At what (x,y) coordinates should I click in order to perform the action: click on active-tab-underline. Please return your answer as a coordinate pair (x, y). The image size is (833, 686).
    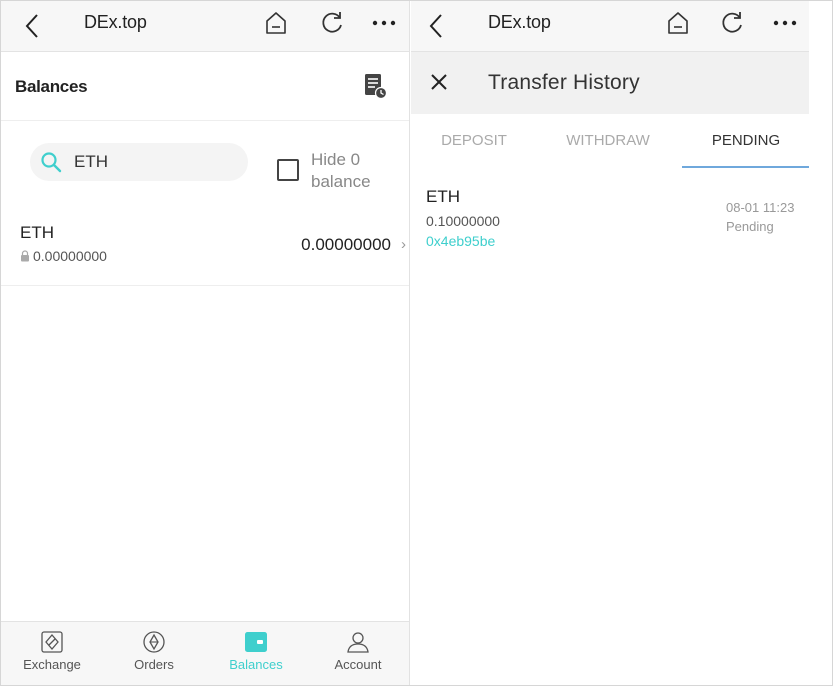
    Looking at the image, I should click on (745, 167).